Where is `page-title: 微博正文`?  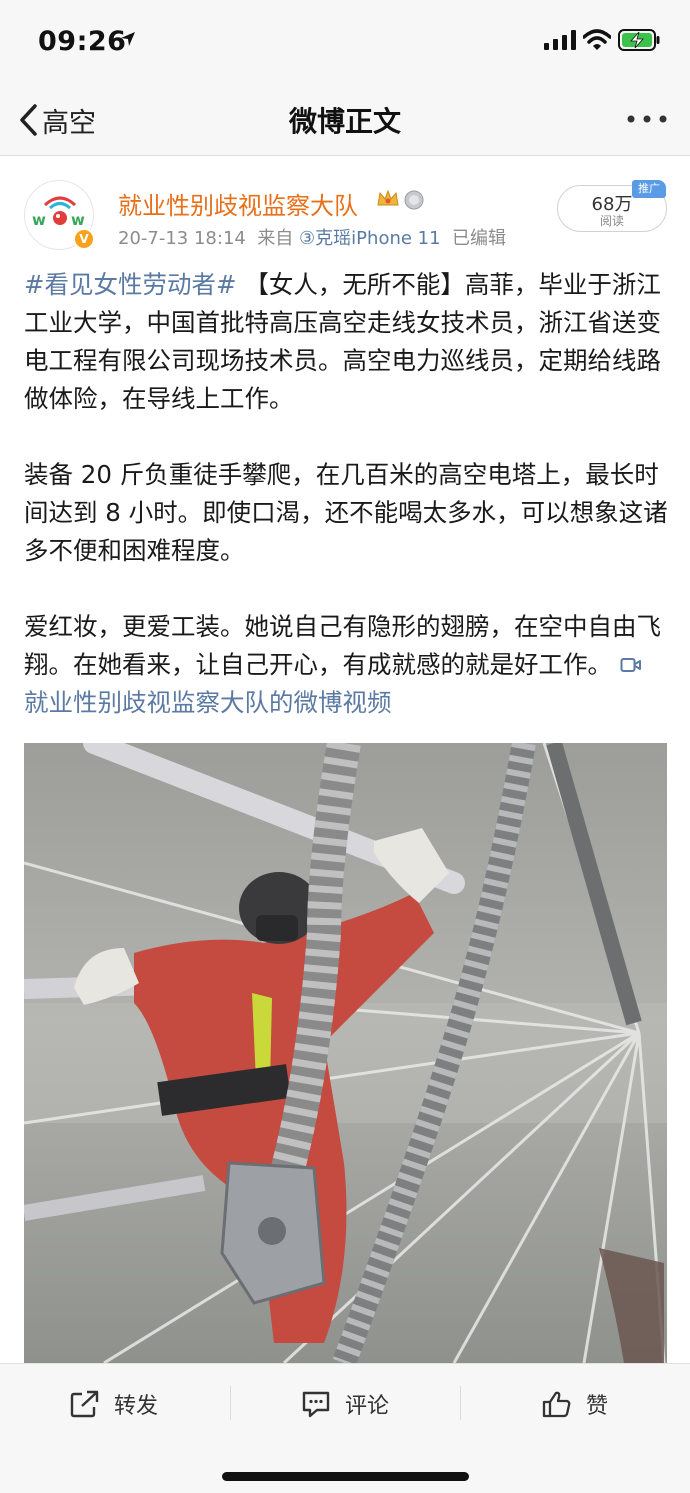 page-title: 微博正文 is located at coordinates (344, 121).